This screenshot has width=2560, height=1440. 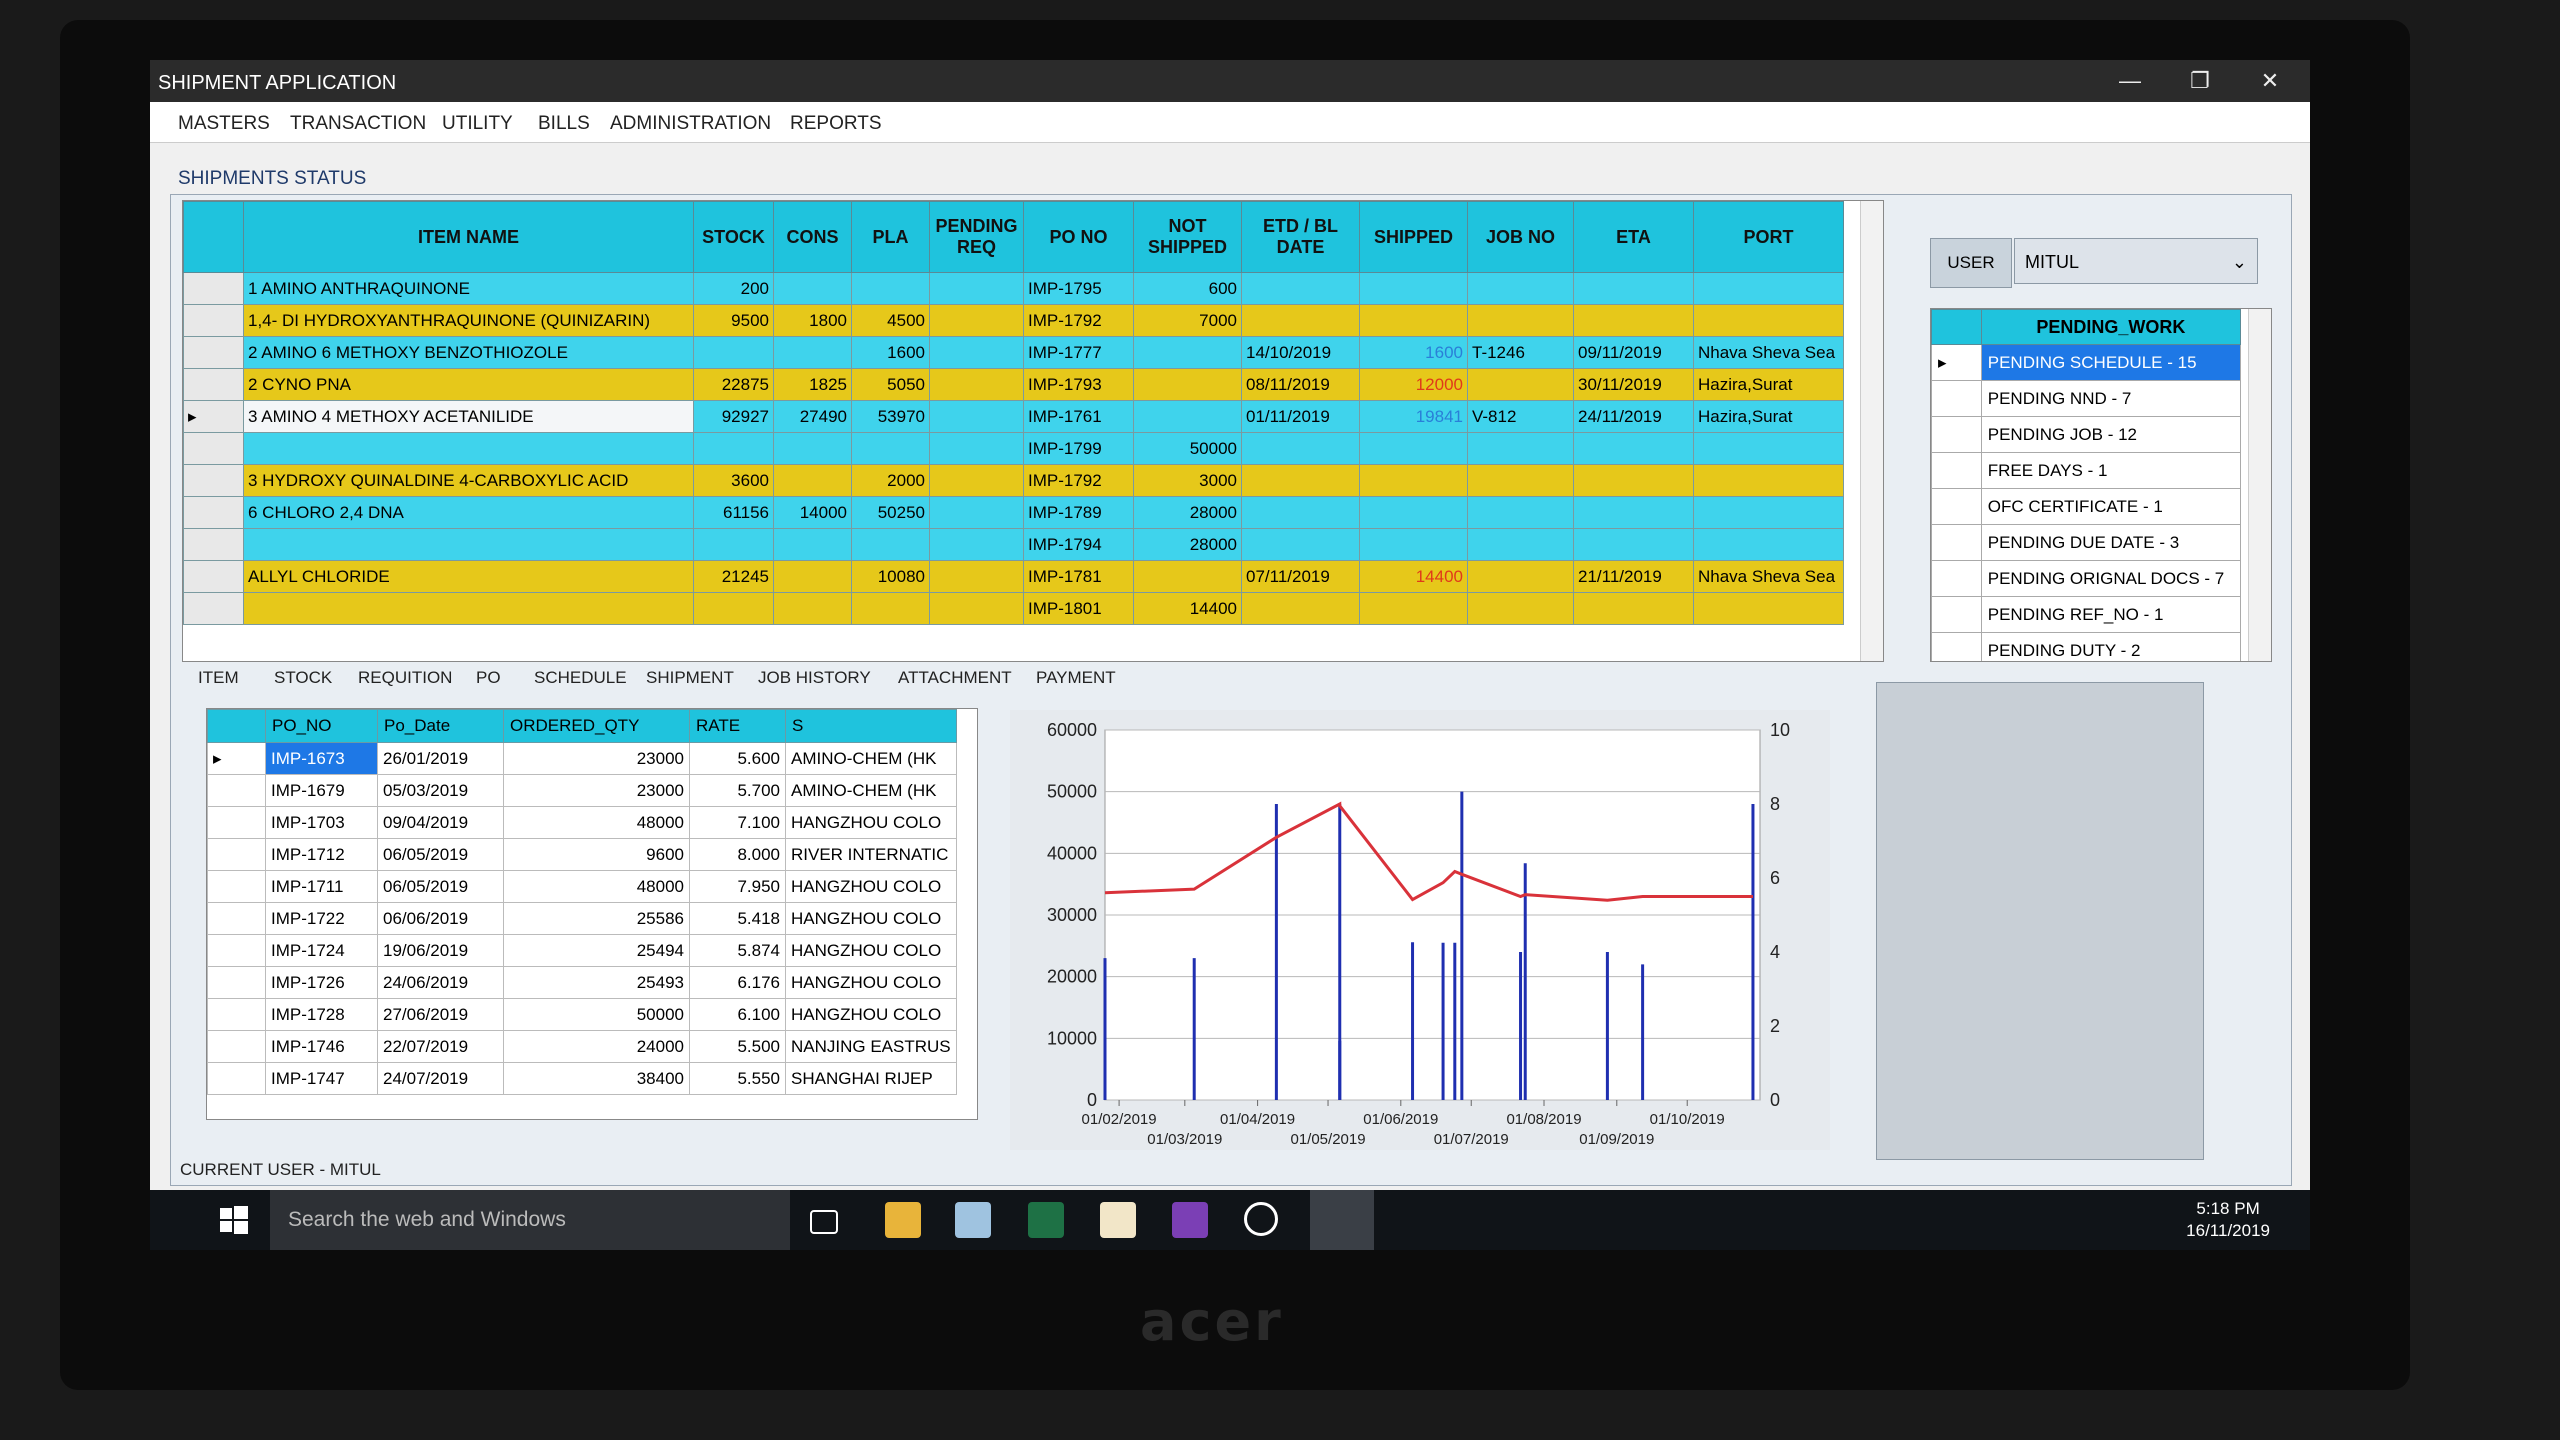 What do you see at coordinates (1768, 576) in the screenshot?
I see `cell-port: Nhava Sheva Sea` at bounding box center [1768, 576].